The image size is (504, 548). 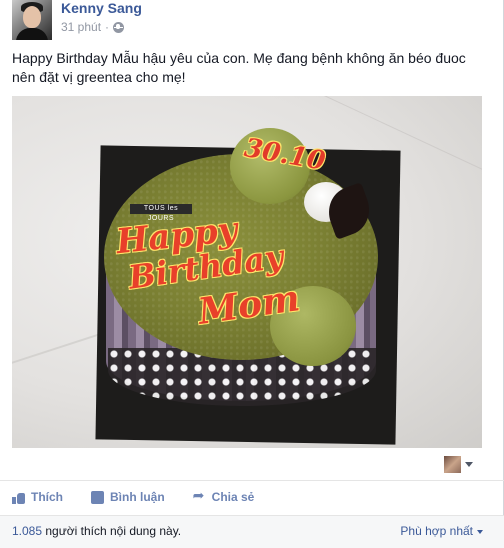 I want to click on sort-label: Phù hợp nhất, so click(x=436, y=531).